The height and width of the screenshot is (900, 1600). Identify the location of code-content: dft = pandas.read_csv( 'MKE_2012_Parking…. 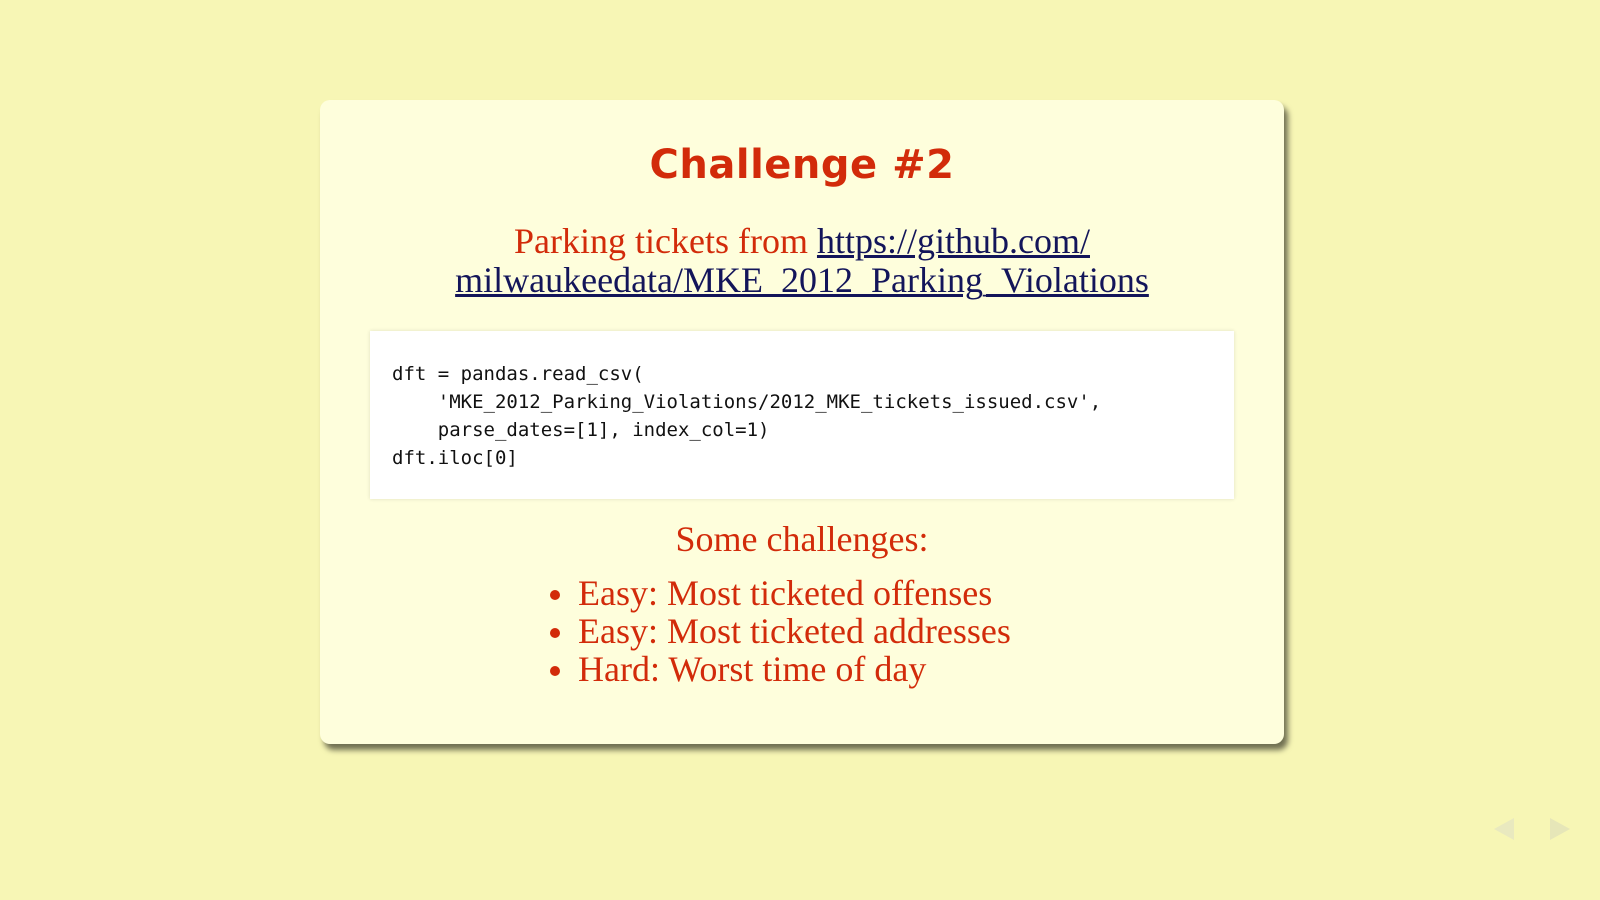
(747, 416).